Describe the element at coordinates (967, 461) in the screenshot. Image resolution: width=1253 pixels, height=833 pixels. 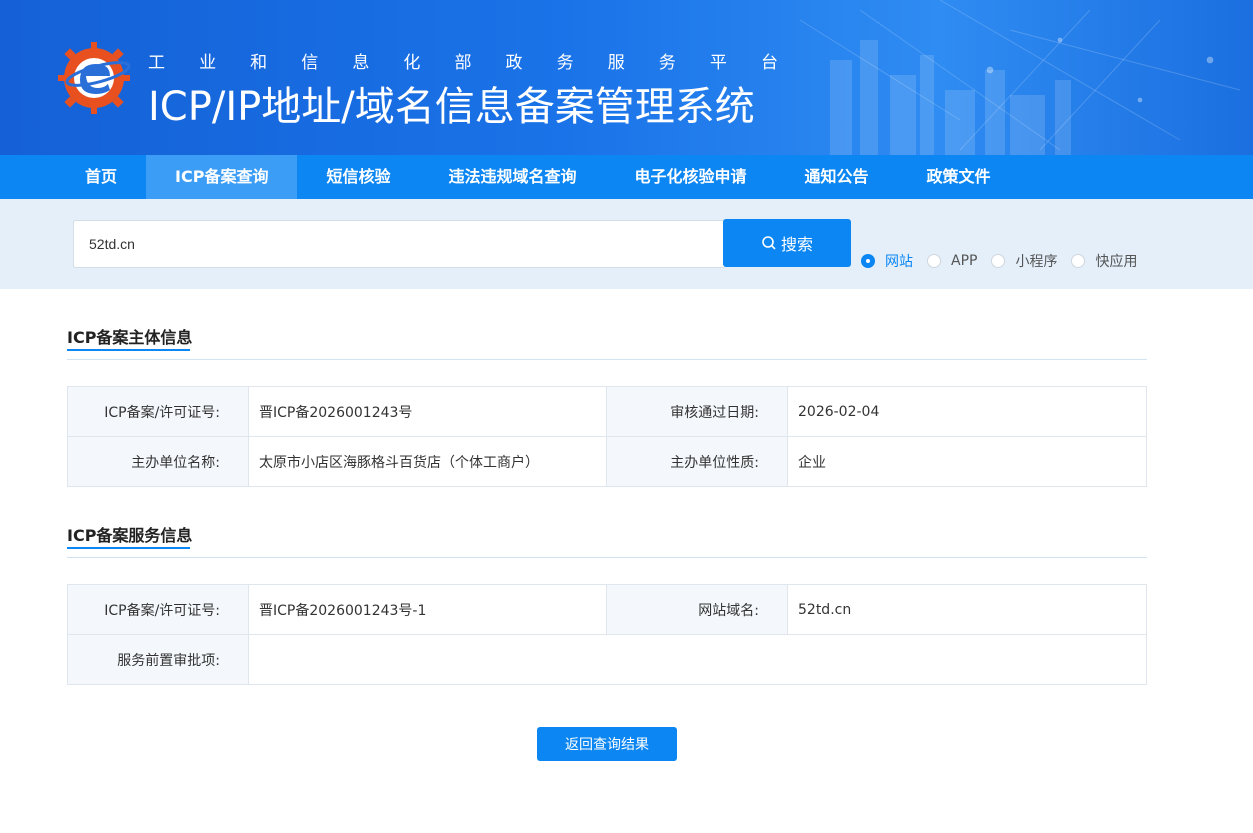
I see `org-type-value: 企业` at that location.